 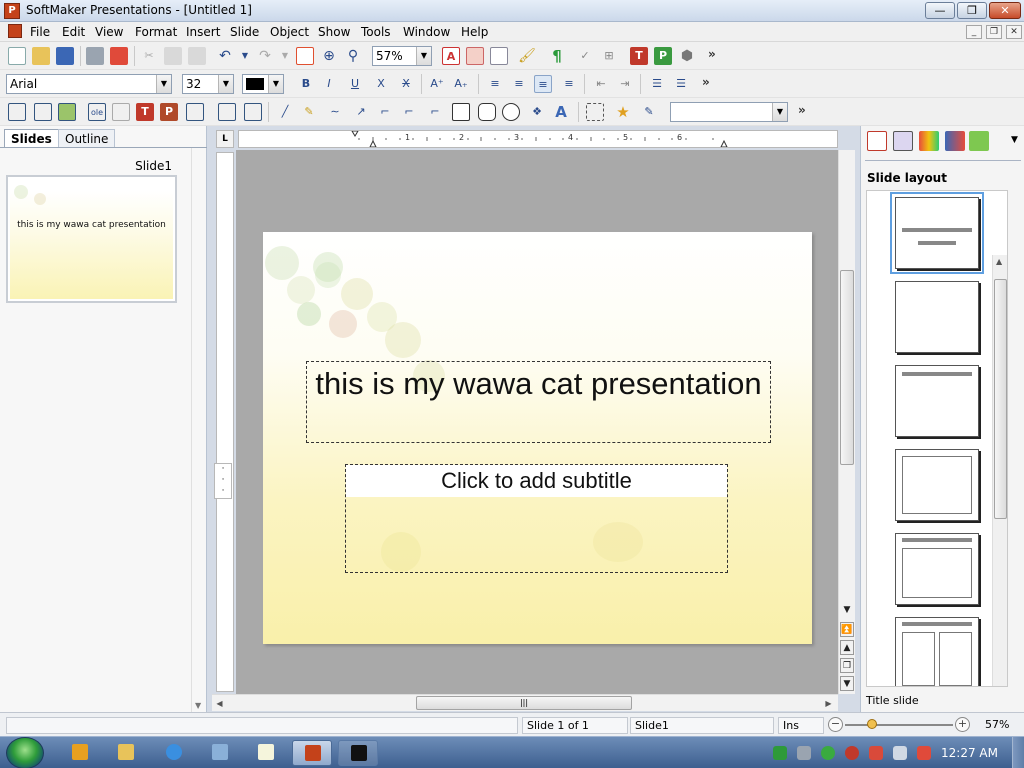 I want to click on zoom-icon: ⊕, so click(x=329, y=56).